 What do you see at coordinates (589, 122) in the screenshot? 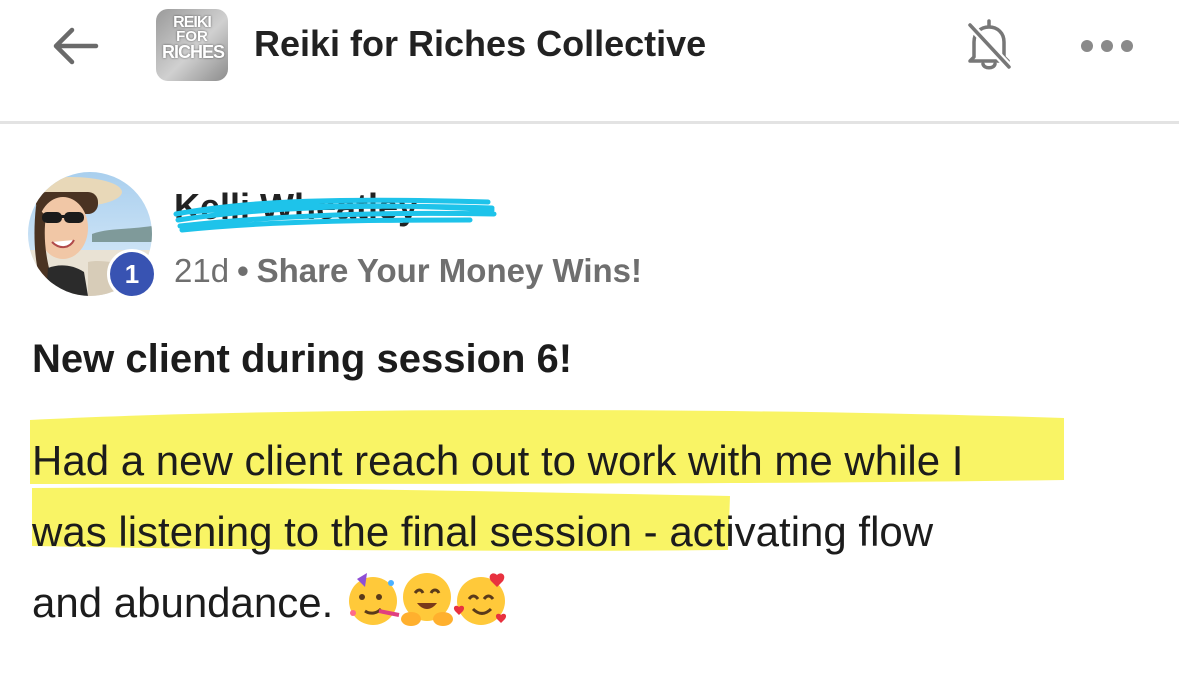
I see `header-divider` at bounding box center [589, 122].